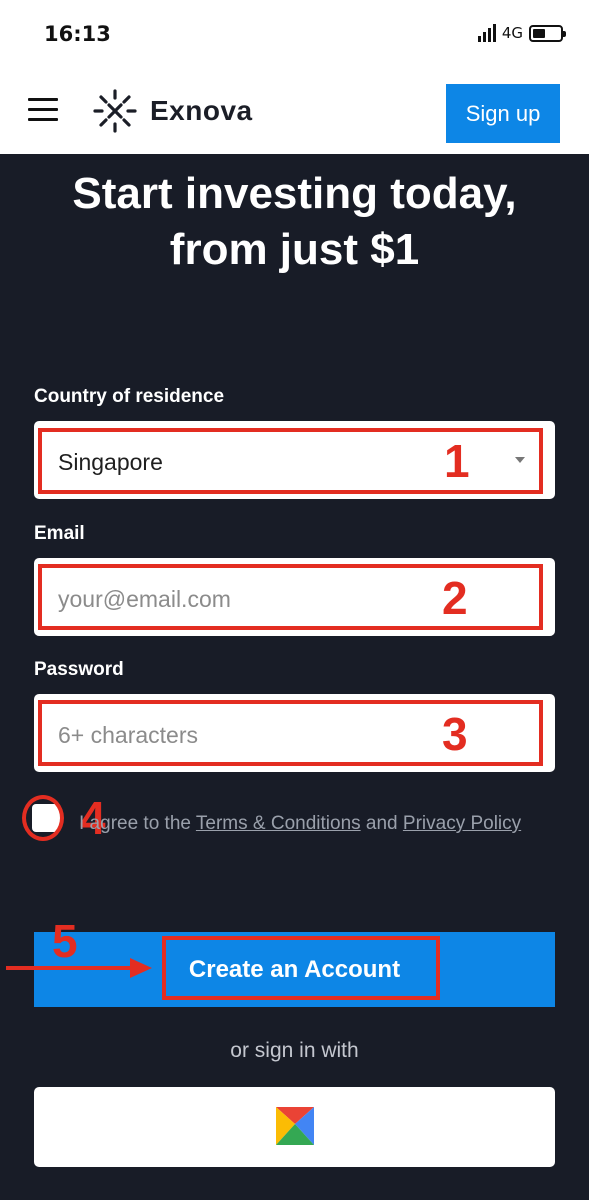 This screenshot has width=589, height=1200. Describe the element at coordinates (462, 823) in the screenshot. I see `privacy-link: Privacy Policy` at that location.